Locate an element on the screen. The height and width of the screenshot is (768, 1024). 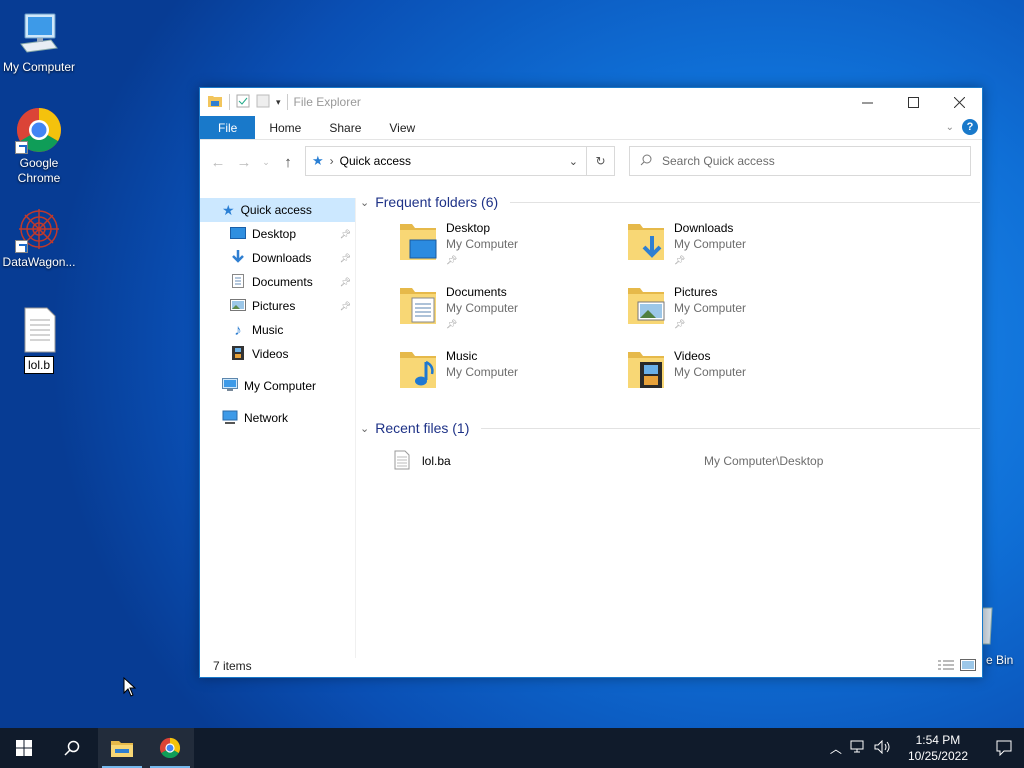
search-placeholder: Search Quick access is located at coordinates (718, 161).